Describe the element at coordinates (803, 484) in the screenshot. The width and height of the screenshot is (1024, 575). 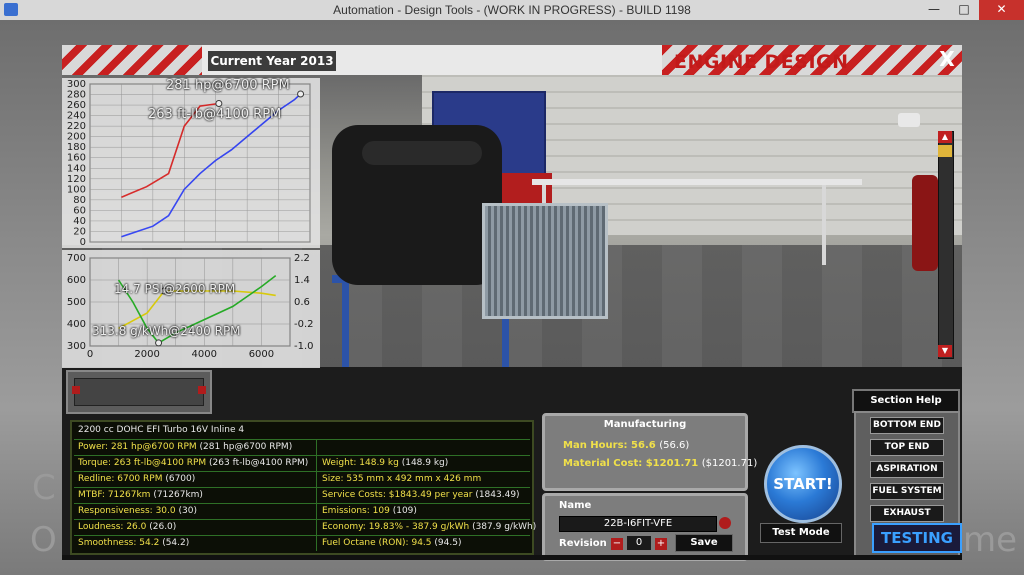
I see `start-button: START!` at that location.